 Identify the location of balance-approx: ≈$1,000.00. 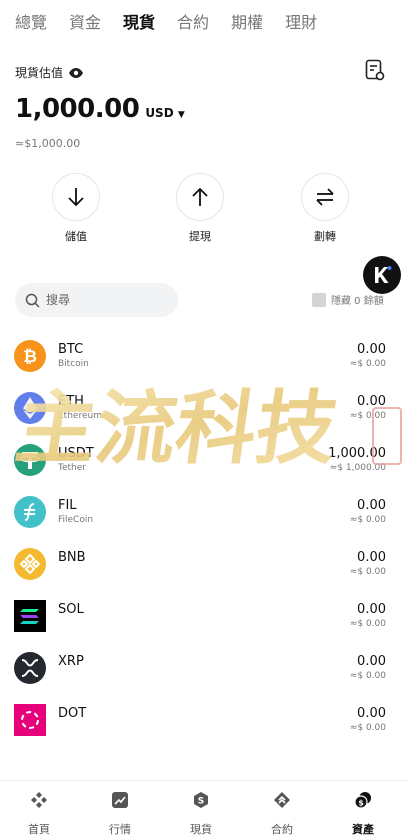
(48, 143).